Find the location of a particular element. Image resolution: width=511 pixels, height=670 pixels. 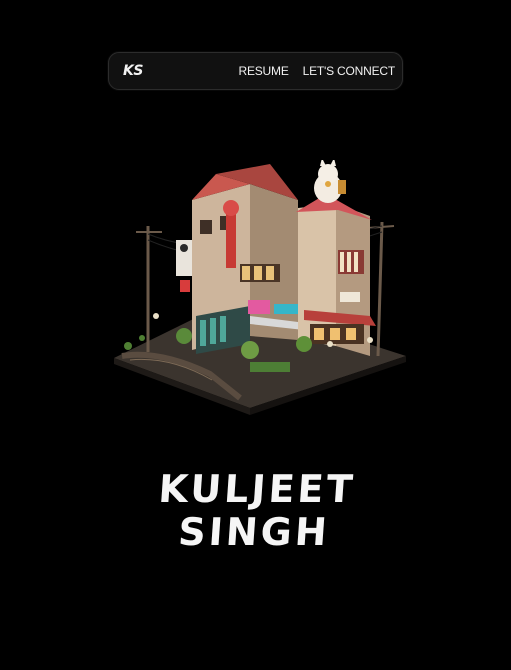

top-navbar: KS RESUME LET'S CONNECT is located at coordinates (255, 71).